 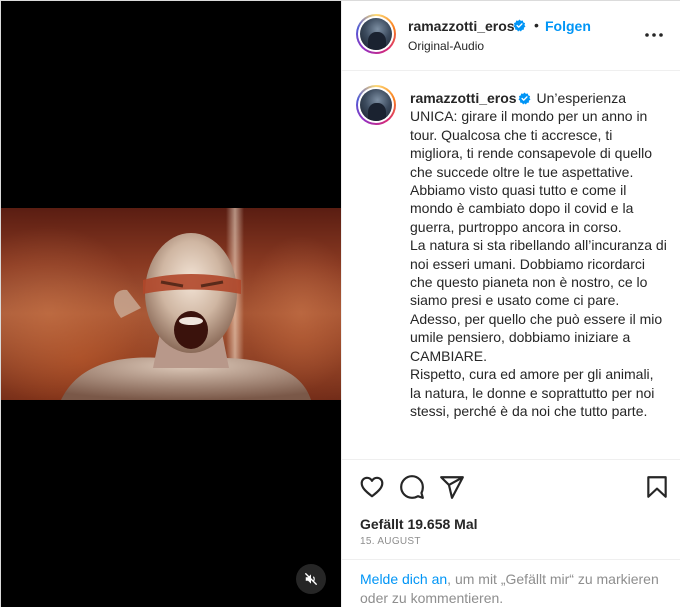 I want to click on login-link: Melde dich an, so click(x=403, y=579).